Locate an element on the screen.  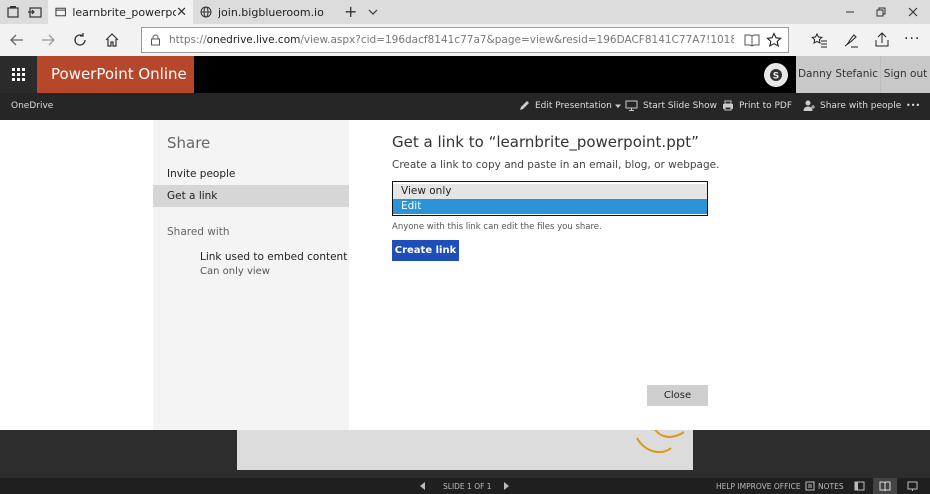
more-menu-icon: ··· is located at coordinates (912, 39).